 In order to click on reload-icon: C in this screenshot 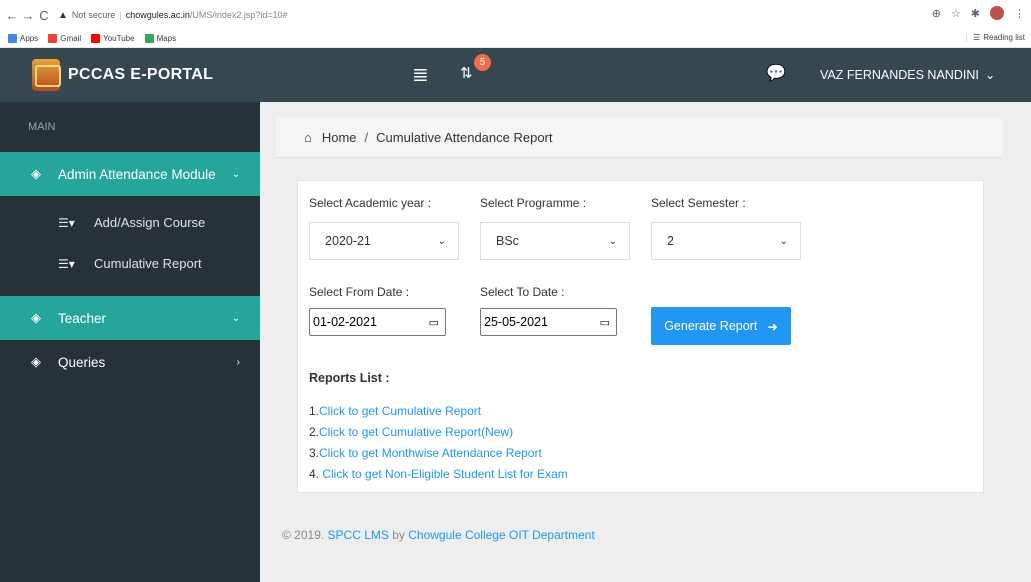, I will do `click(44, 15)`.